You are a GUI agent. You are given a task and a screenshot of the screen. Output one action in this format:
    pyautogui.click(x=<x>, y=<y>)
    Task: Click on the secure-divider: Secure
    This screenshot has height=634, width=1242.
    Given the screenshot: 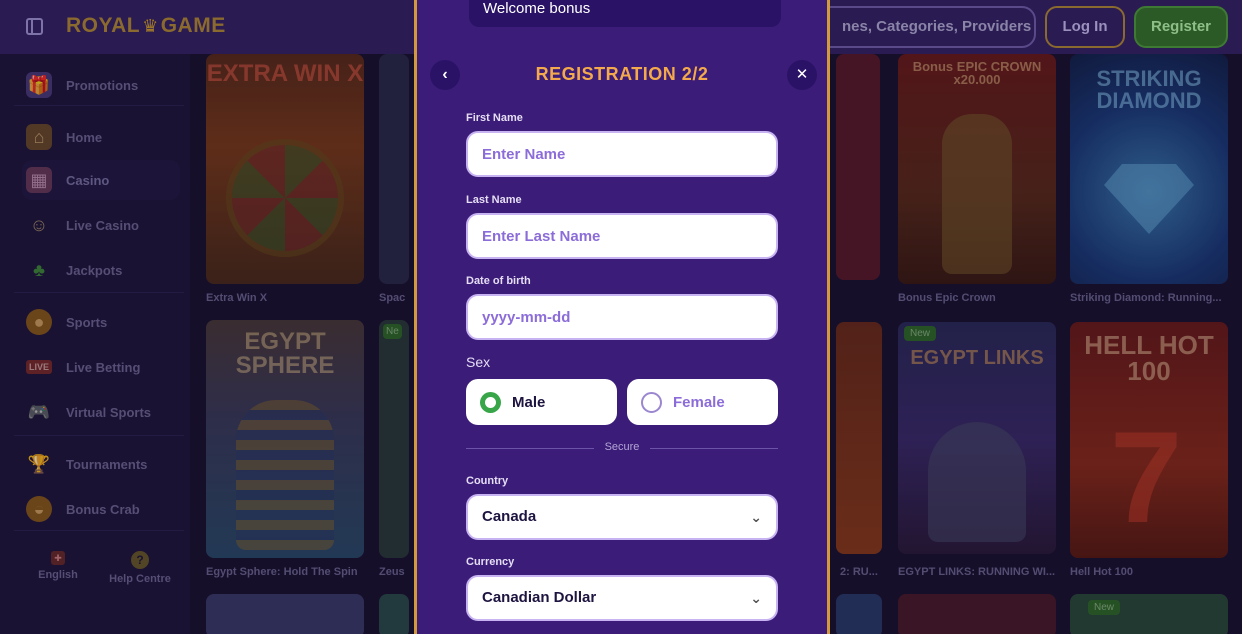 What is the action you would take?
    pyautogui.click(x=622, y=448)
    